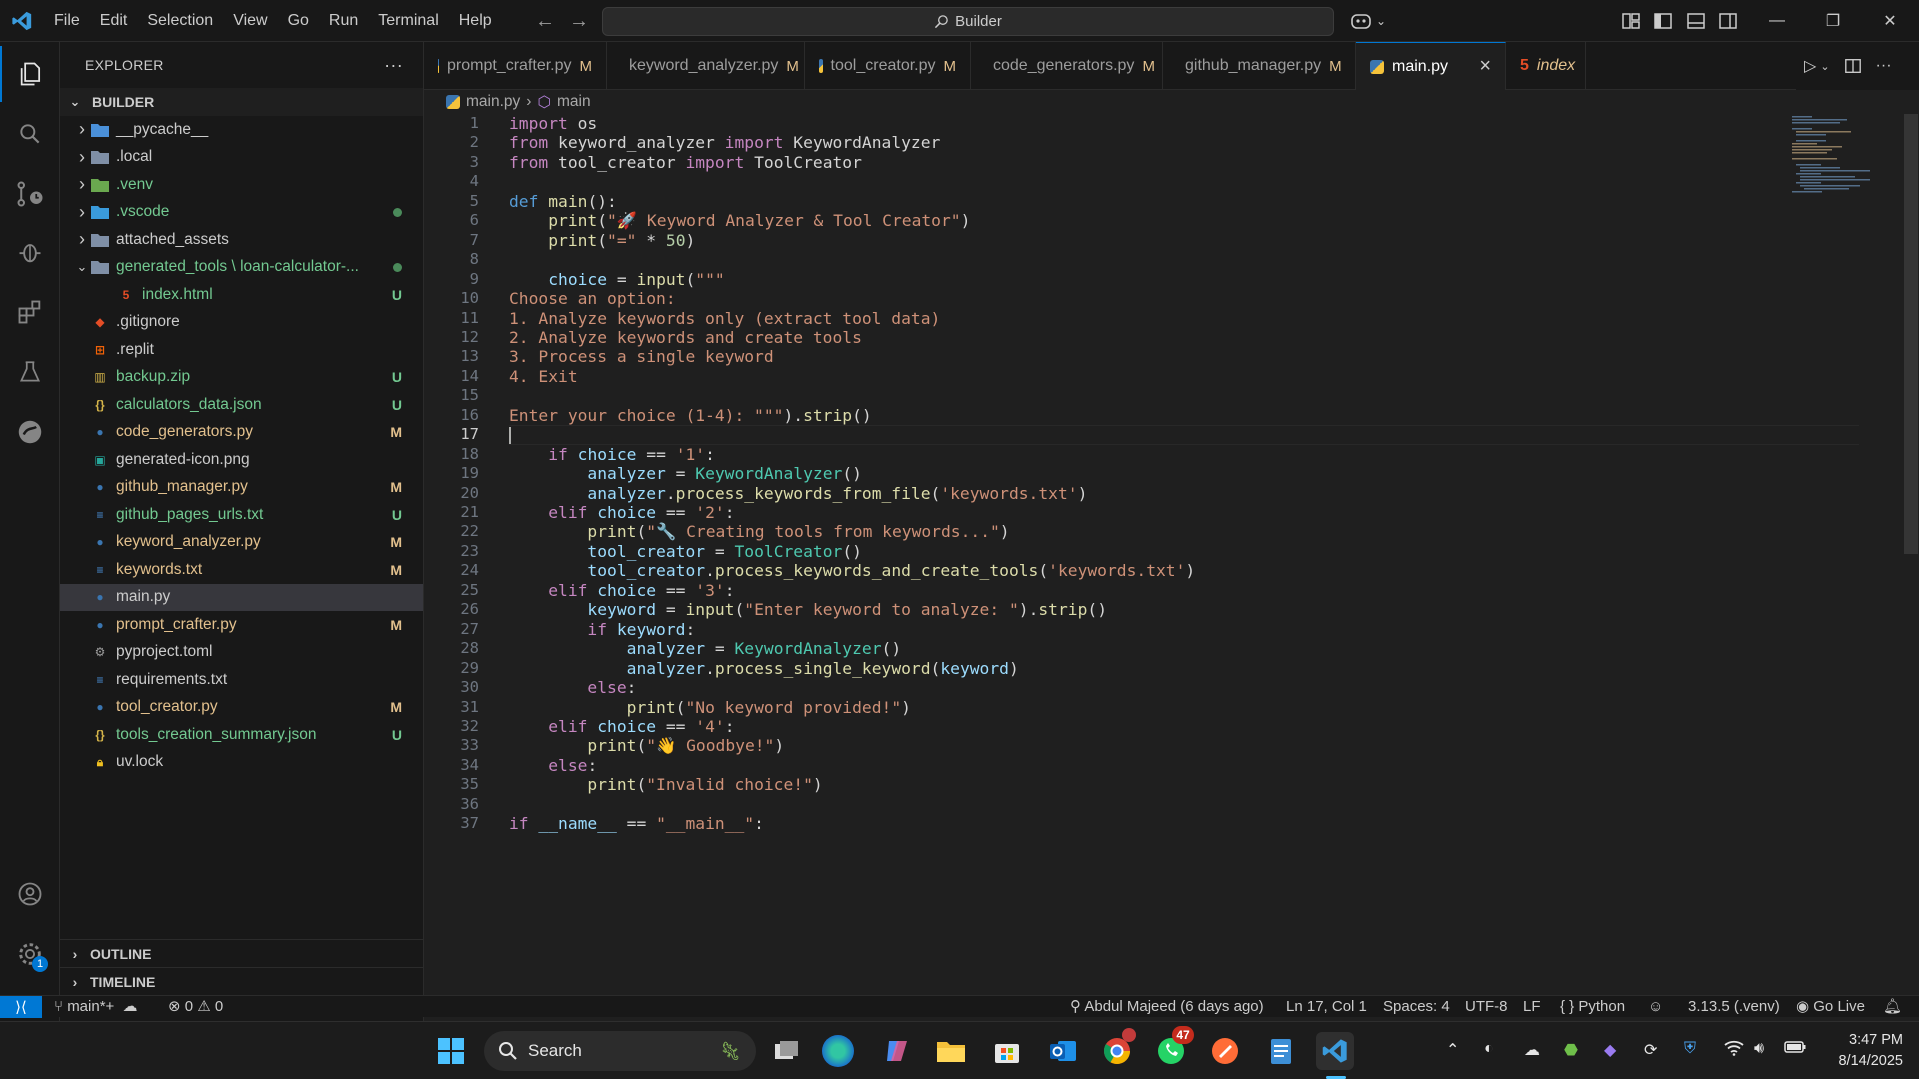  What do you see at coordinates (1795, 1049) in the screenshot?
I see `battery-icon` at bounding box center [1795, 1049].